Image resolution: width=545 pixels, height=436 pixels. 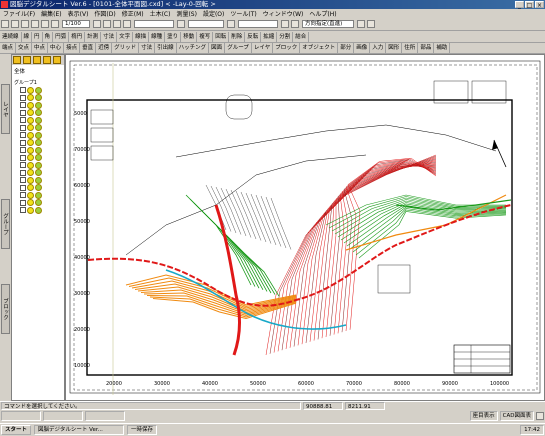 I want to click on snap-command-5: 垂直, so click(x=88, y=48).